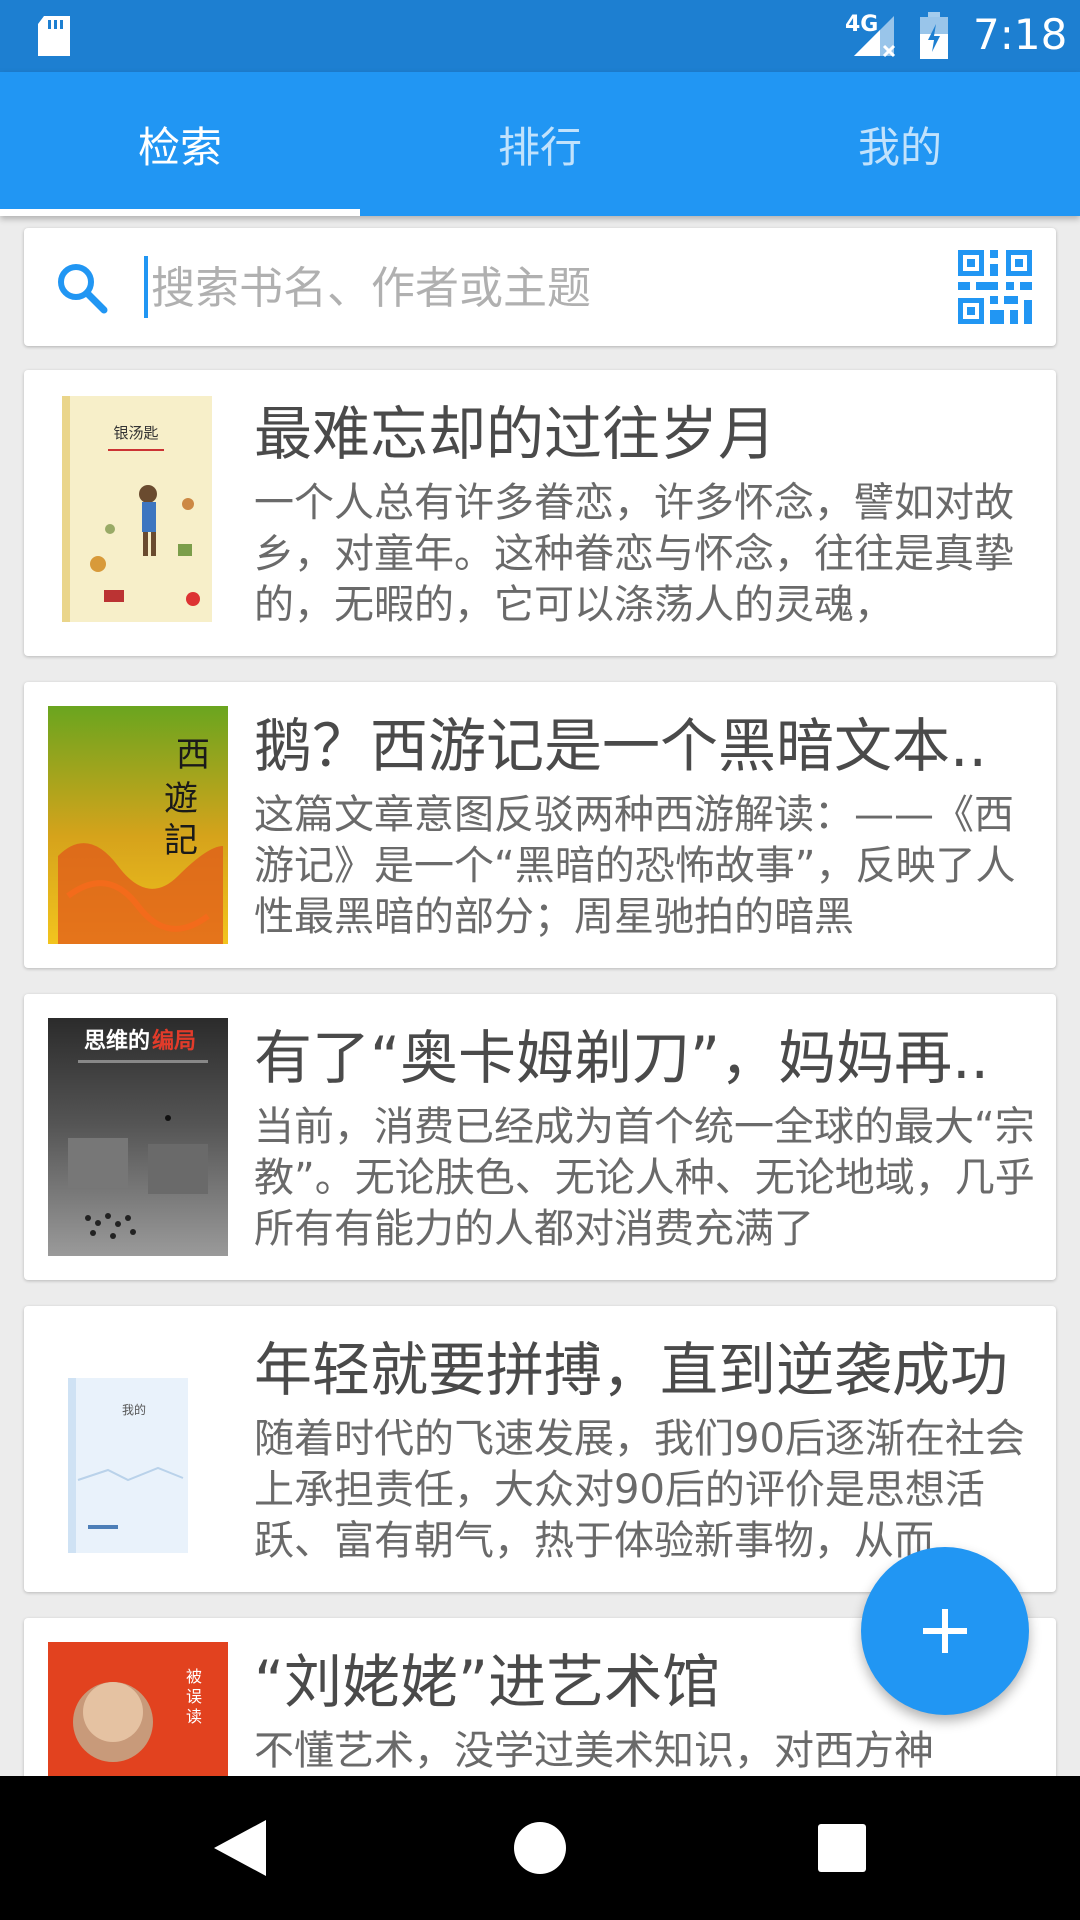 This screenshot has width=1080, height=1920. What do you see at coordinates (181, 799) in the screenshot?
I see `svg-text: 遊` at bounding box center [181, 799].